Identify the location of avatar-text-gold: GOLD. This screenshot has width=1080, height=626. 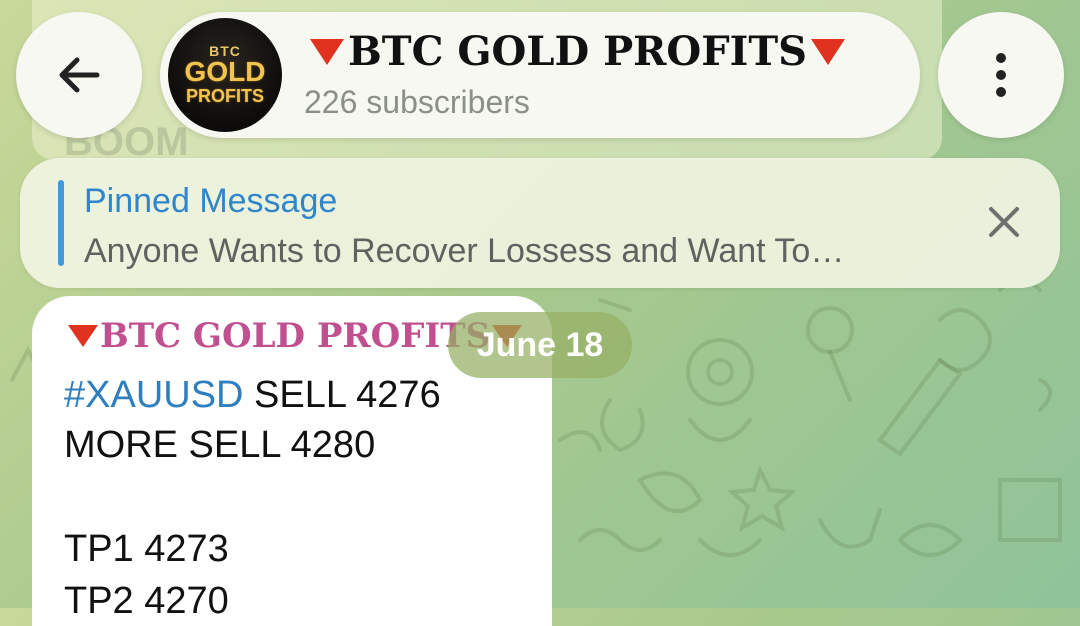
(225, 71).